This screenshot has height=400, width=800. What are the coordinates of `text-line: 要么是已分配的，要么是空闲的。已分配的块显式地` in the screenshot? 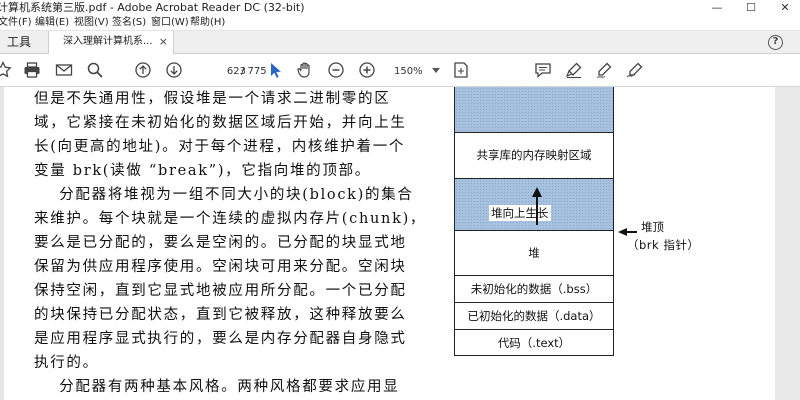 It's located at (220, 243).